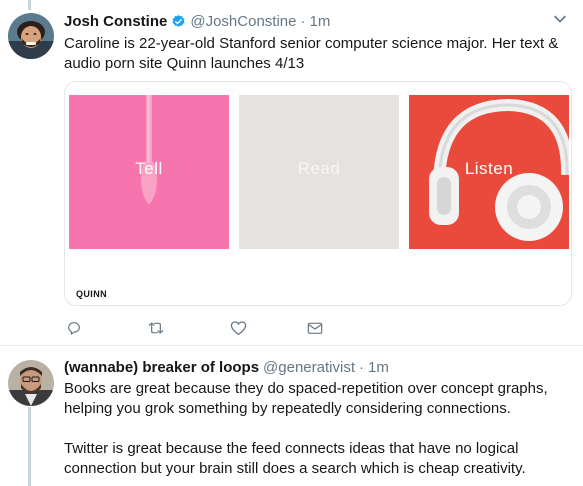 Image resolution: width=583 pixels, height=486 pixels. I want to click on like-icon, so click(238, 328).